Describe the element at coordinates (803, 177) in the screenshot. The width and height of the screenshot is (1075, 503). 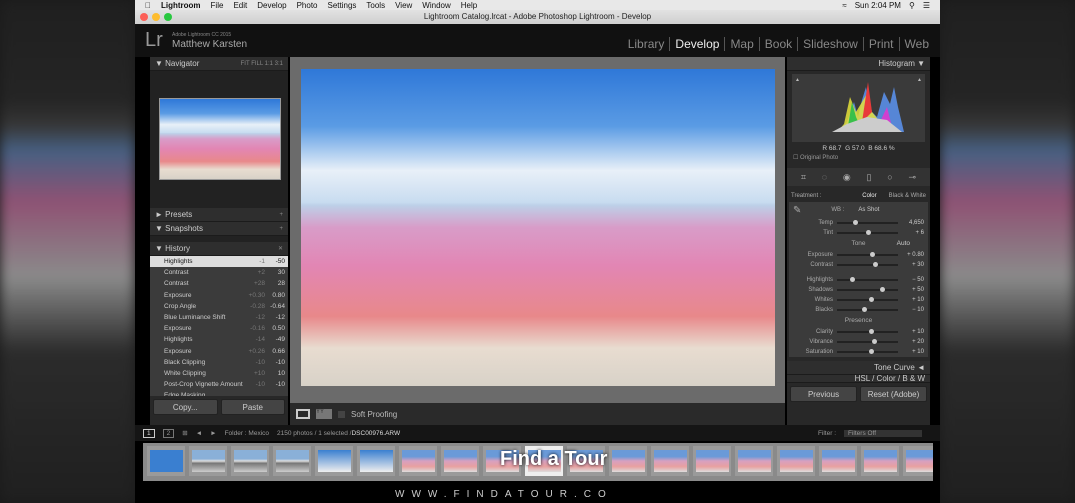
I see `crop-tool-icon: ⌗` at that location.